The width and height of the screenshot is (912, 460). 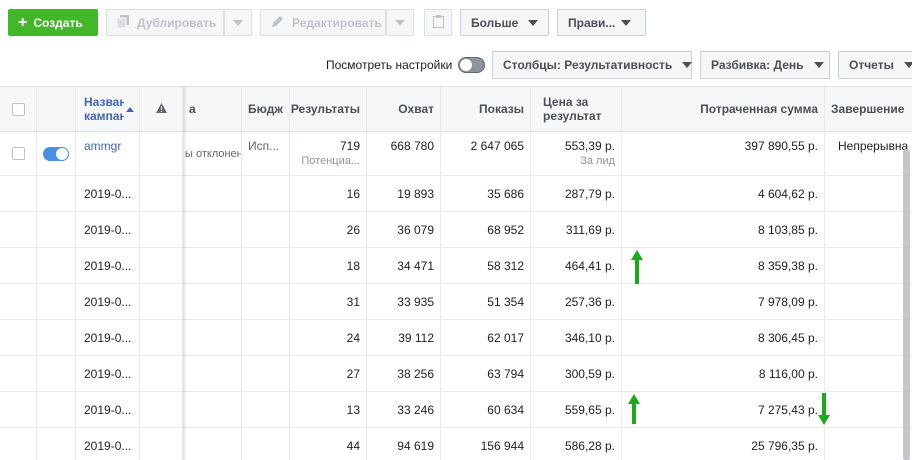 I want to click on row-spent-value: 25 796,35 р., so click(x=784, y=445).